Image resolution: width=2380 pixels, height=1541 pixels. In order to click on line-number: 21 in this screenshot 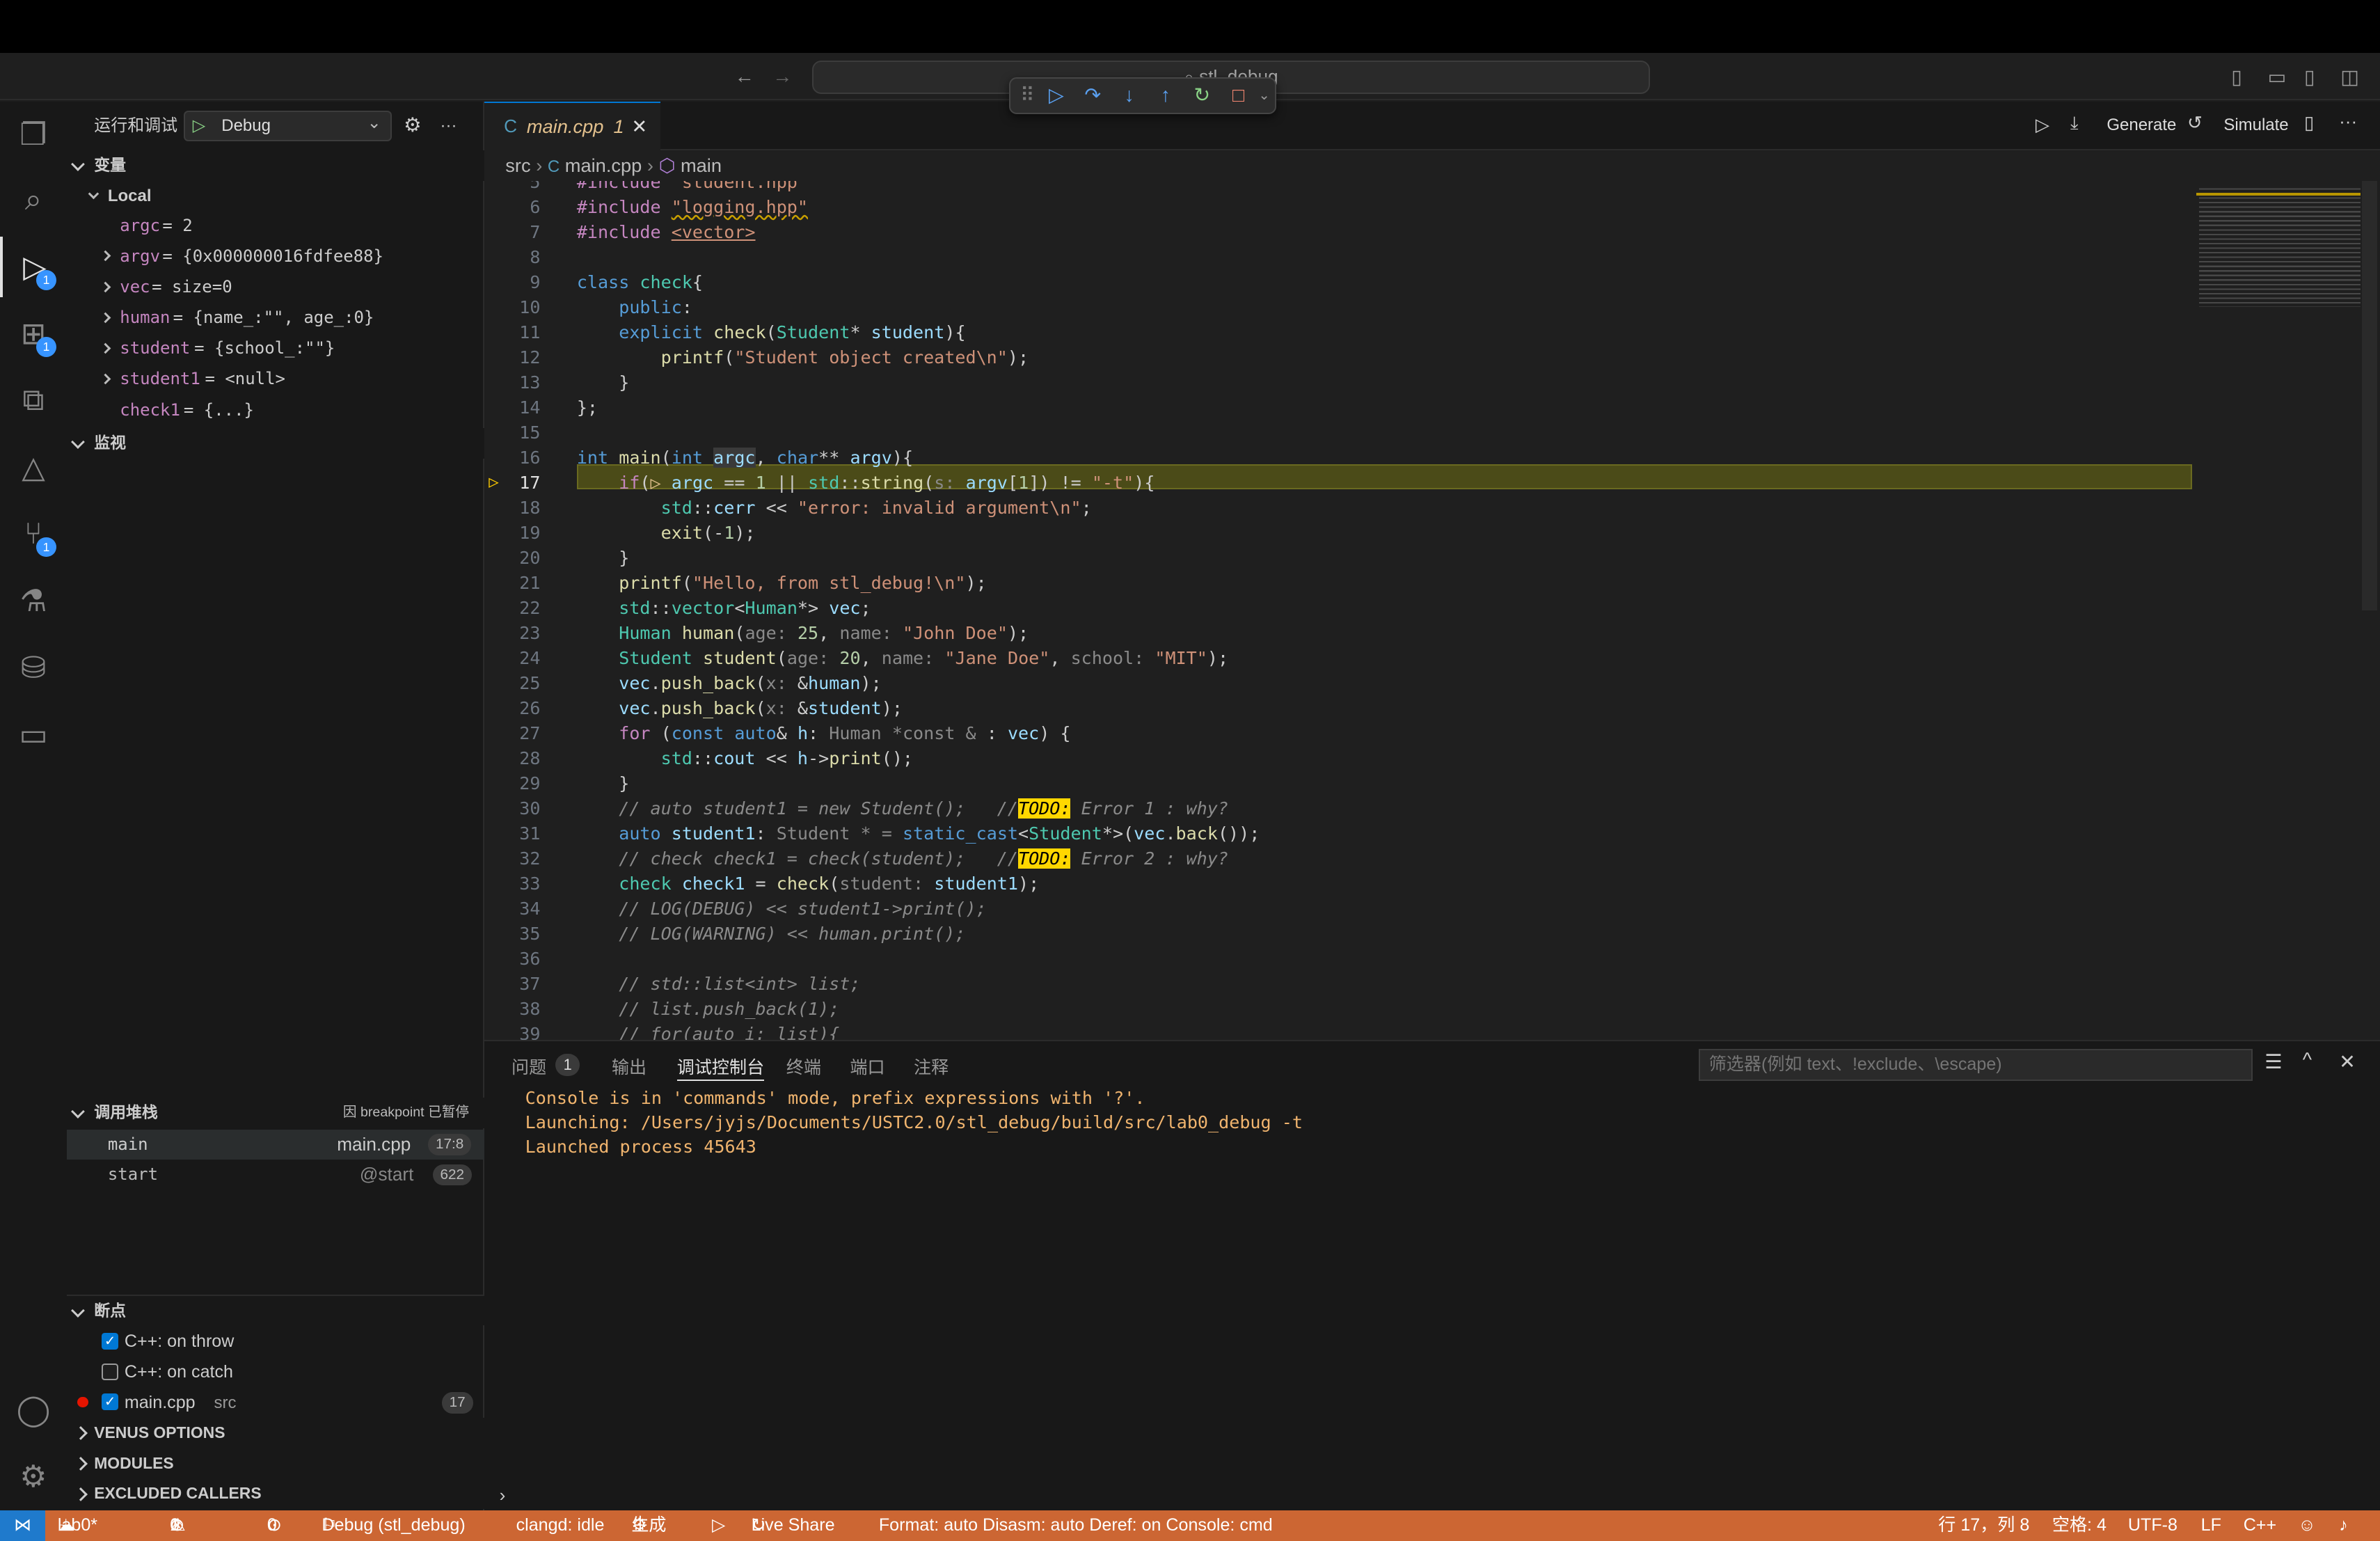, I will do `click(512, 583)`.